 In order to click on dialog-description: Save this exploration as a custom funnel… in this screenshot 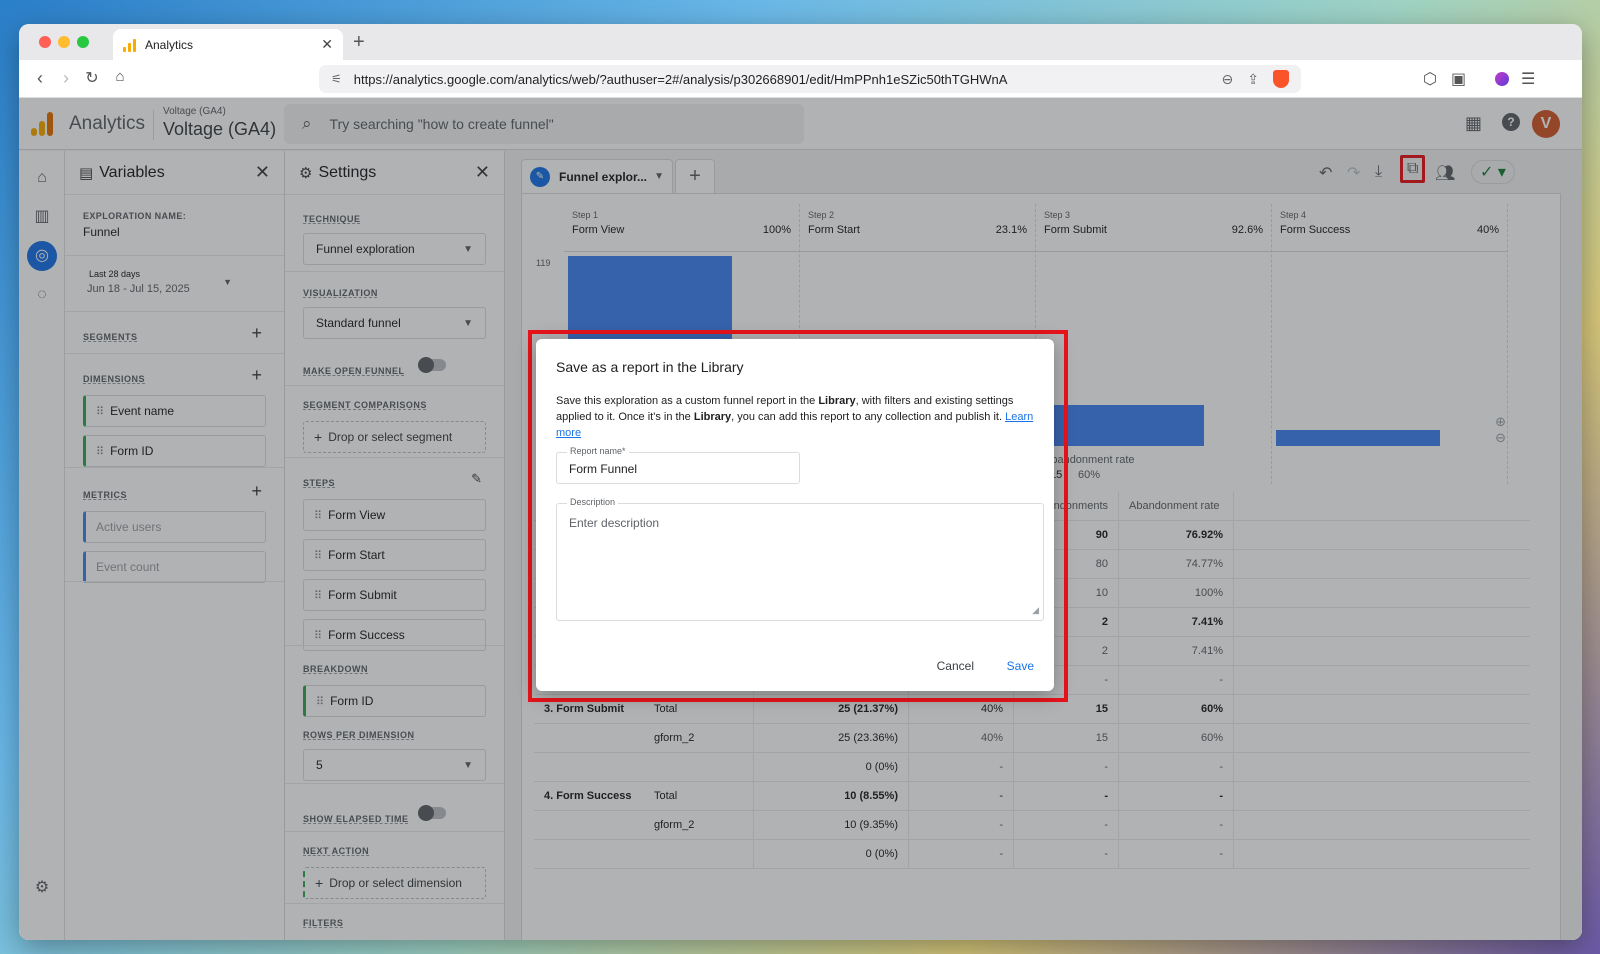, I will do `click(795, 417)`.